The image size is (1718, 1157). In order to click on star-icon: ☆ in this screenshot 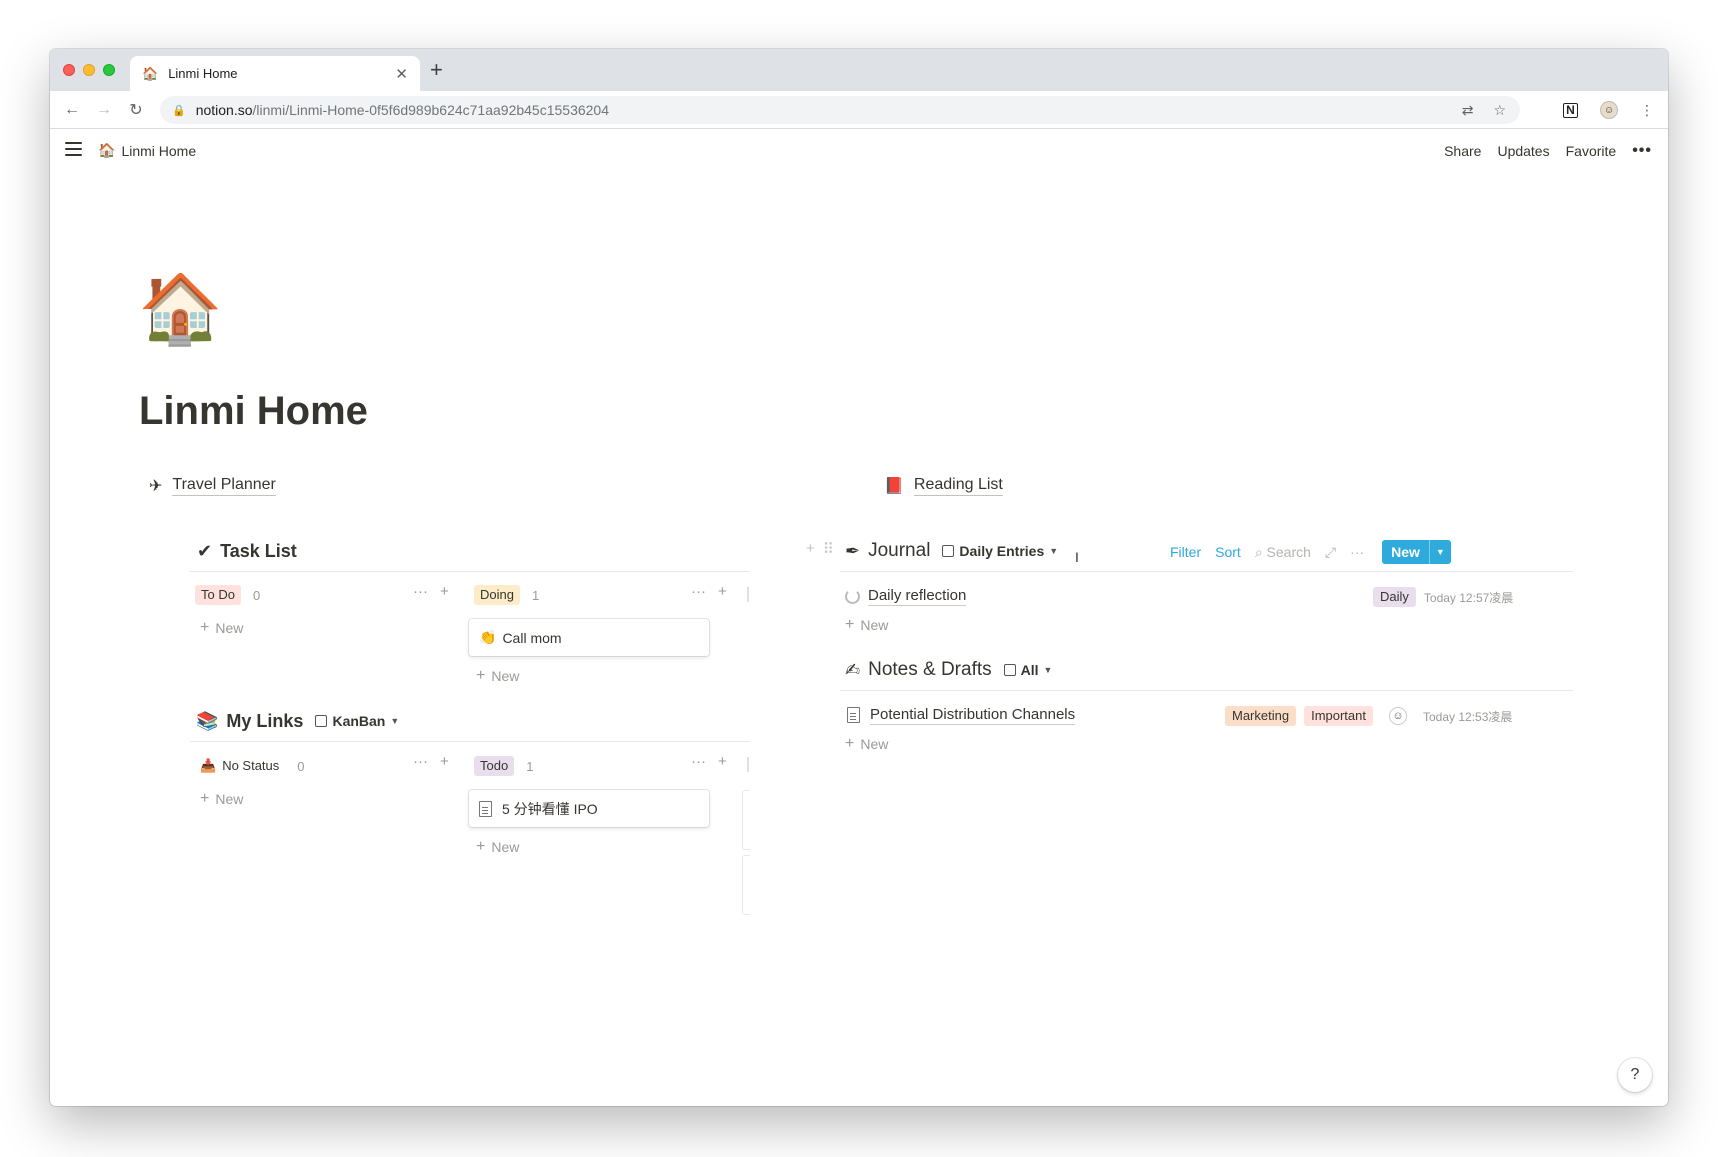, I will do `click(1499, 110)`.